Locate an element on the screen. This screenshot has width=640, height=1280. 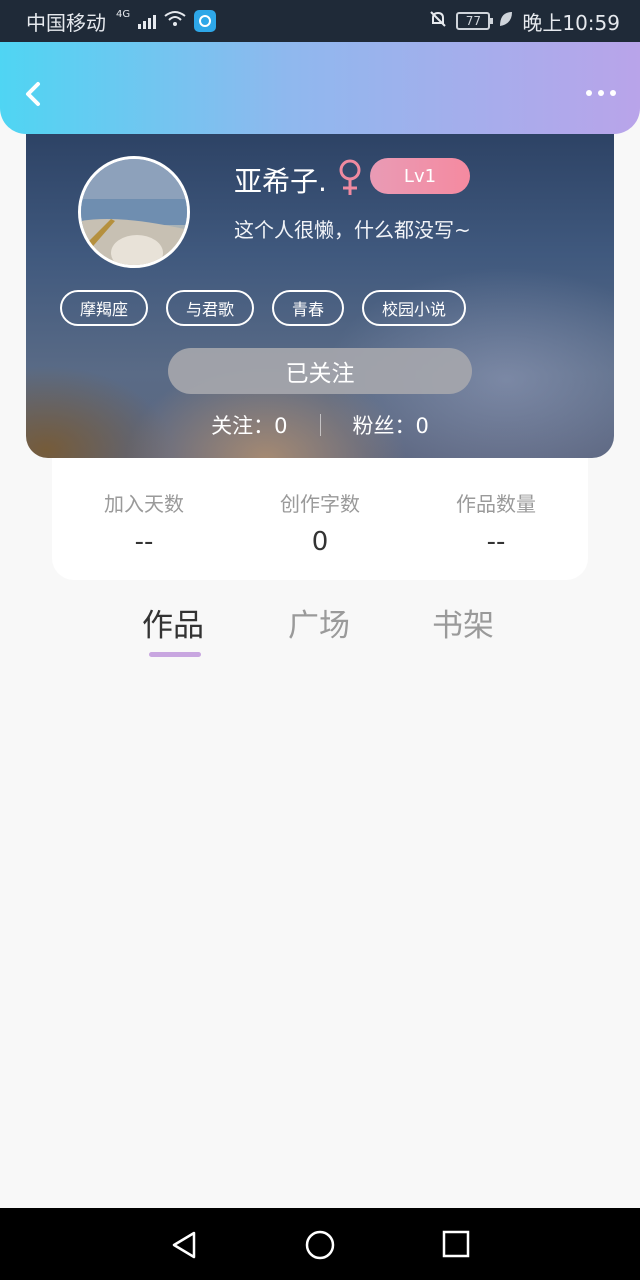
clock: 晚上10:59 is located at coordinates (571, 22).